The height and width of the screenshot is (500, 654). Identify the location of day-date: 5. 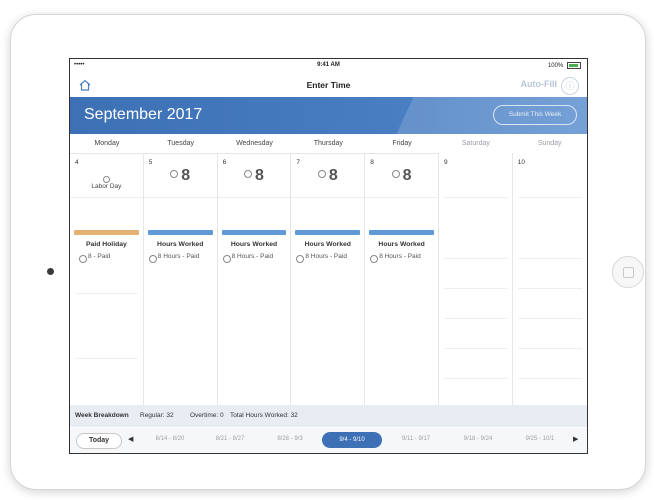
(150, 162).